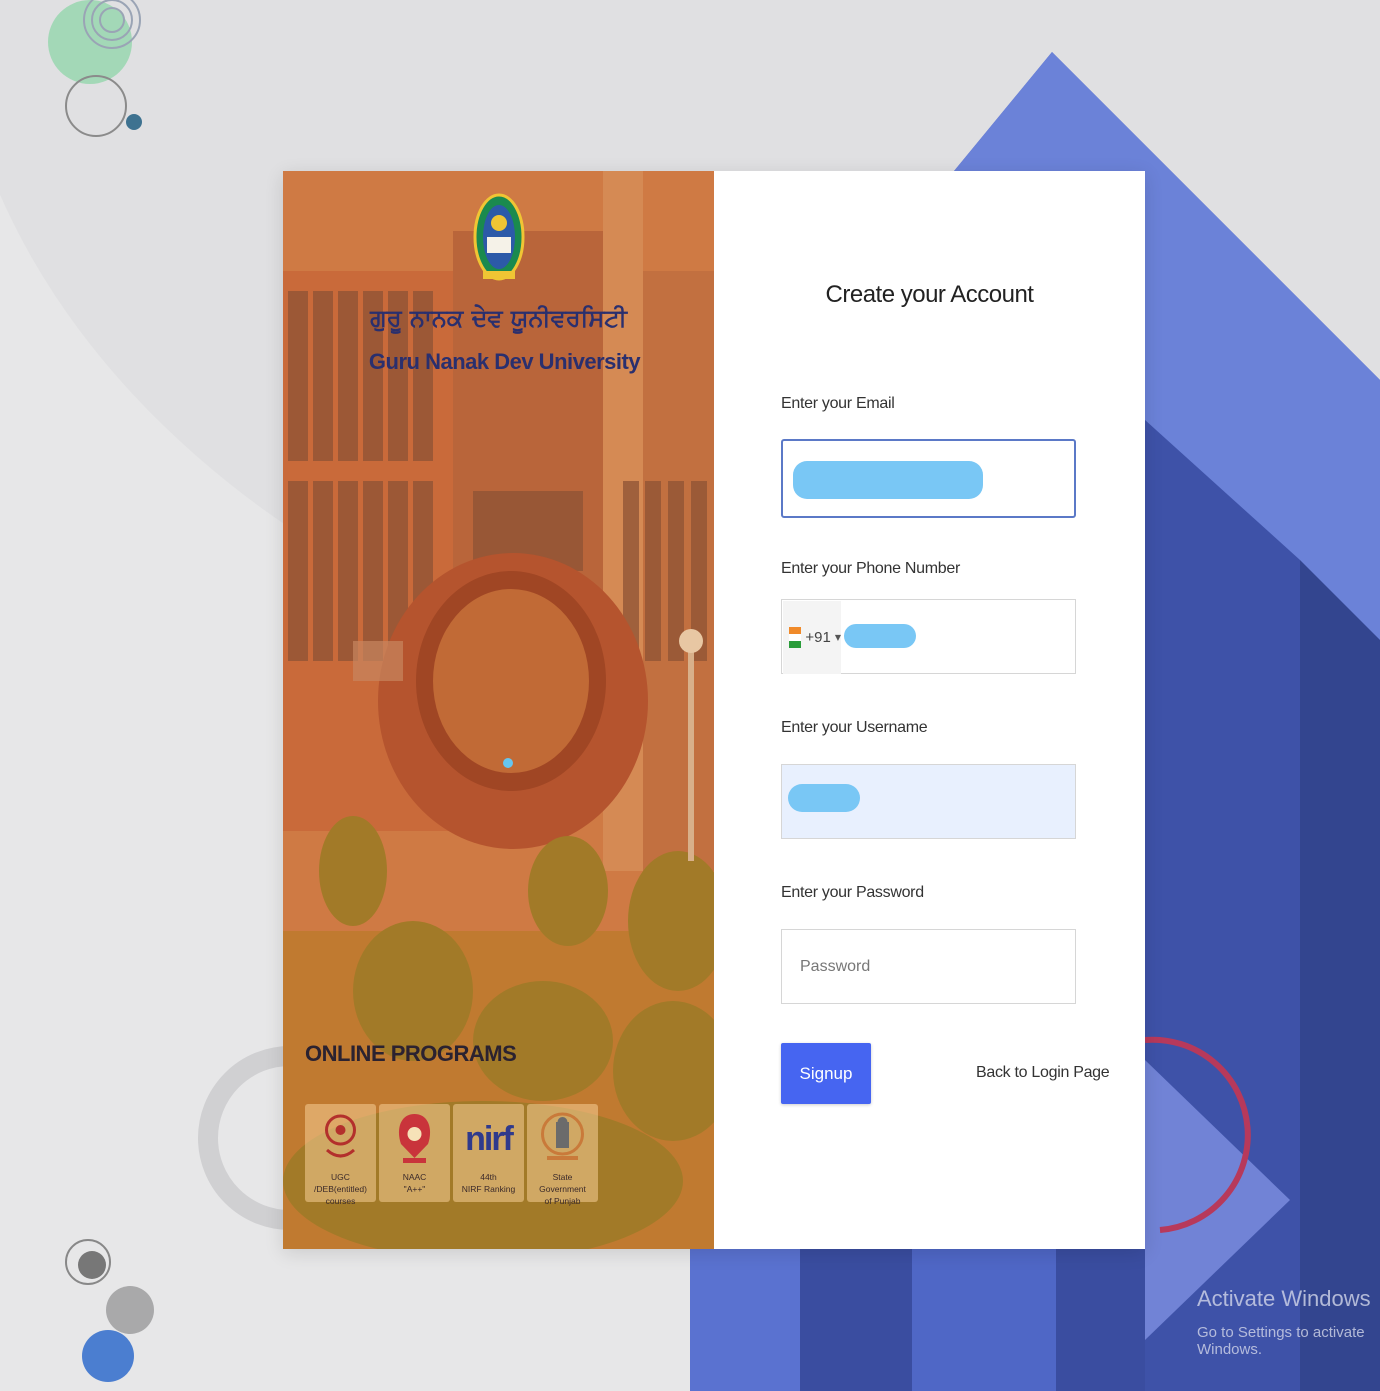 This screenshot has height=1391, width=1380. Describe the element at coordinates (928, 636) in the screenshot. I see `phone-field-wrapper: +91 ▼` at that location.